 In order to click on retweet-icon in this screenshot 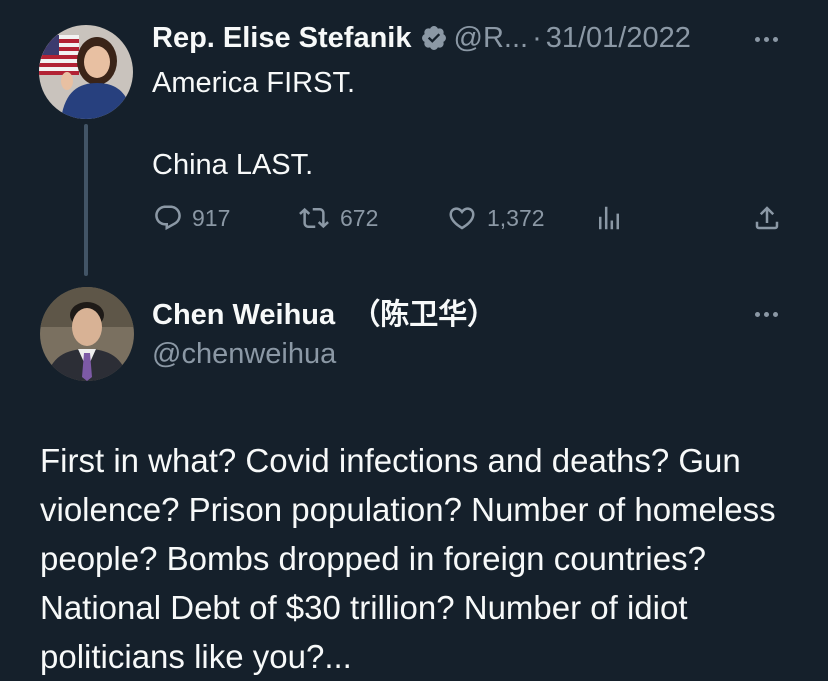, I will do `click(314, 218)`.